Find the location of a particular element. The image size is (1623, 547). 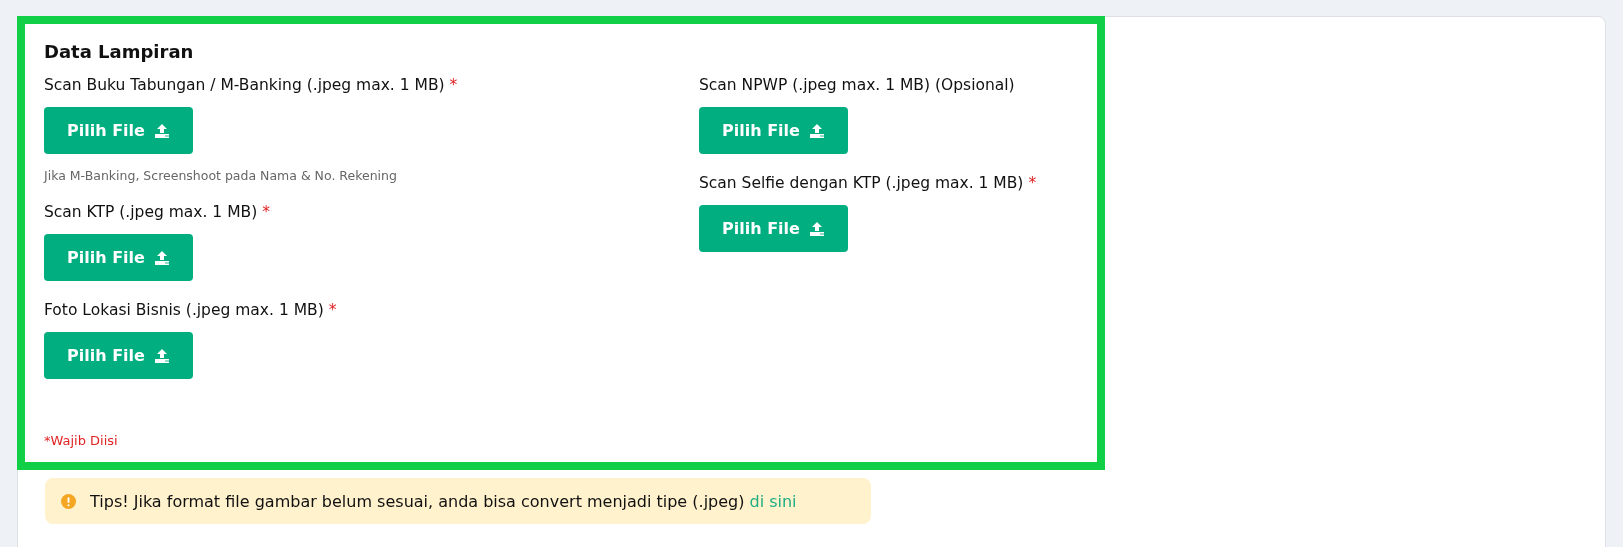

tip-link: di sini is located at coordinates (773, 501).